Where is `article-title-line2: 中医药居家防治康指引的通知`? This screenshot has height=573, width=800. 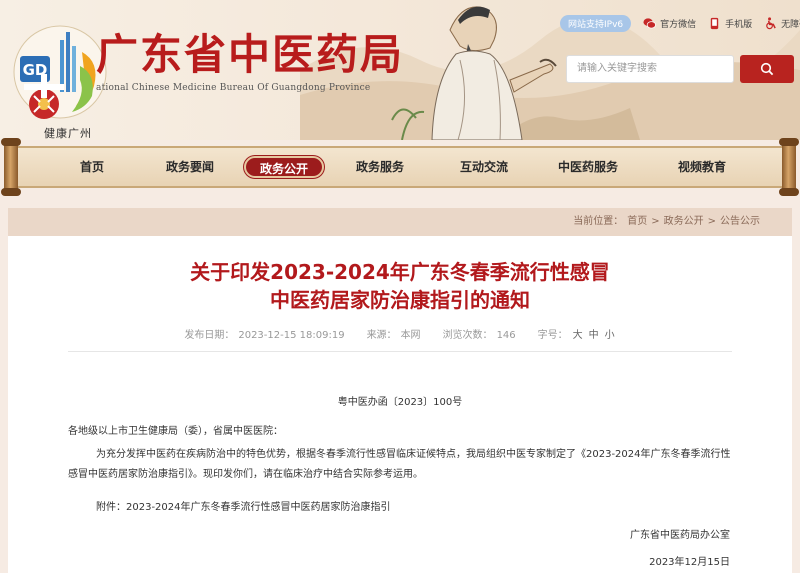 article-title-line2: 中医药居家防治康指引的通知 is located at coordinates (400, 300).